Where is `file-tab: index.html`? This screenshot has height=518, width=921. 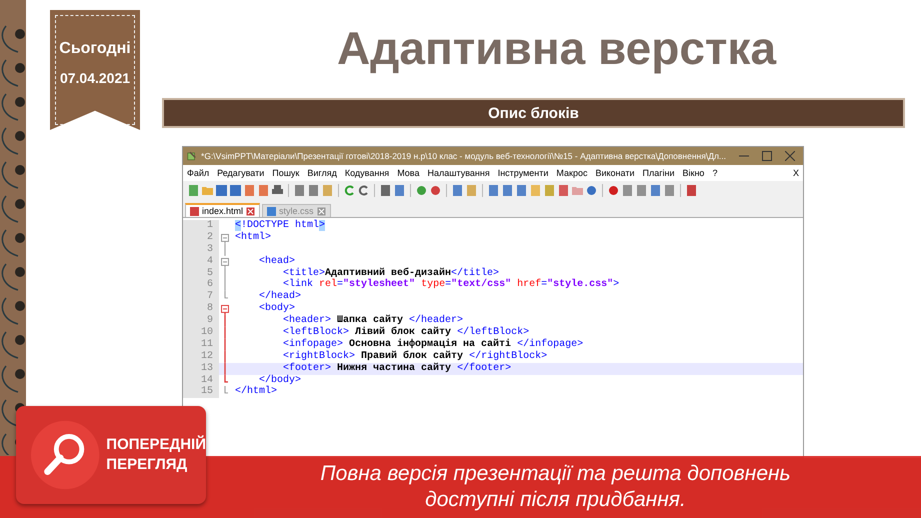 file-tab: index.html is located at coordinates (222, 210).